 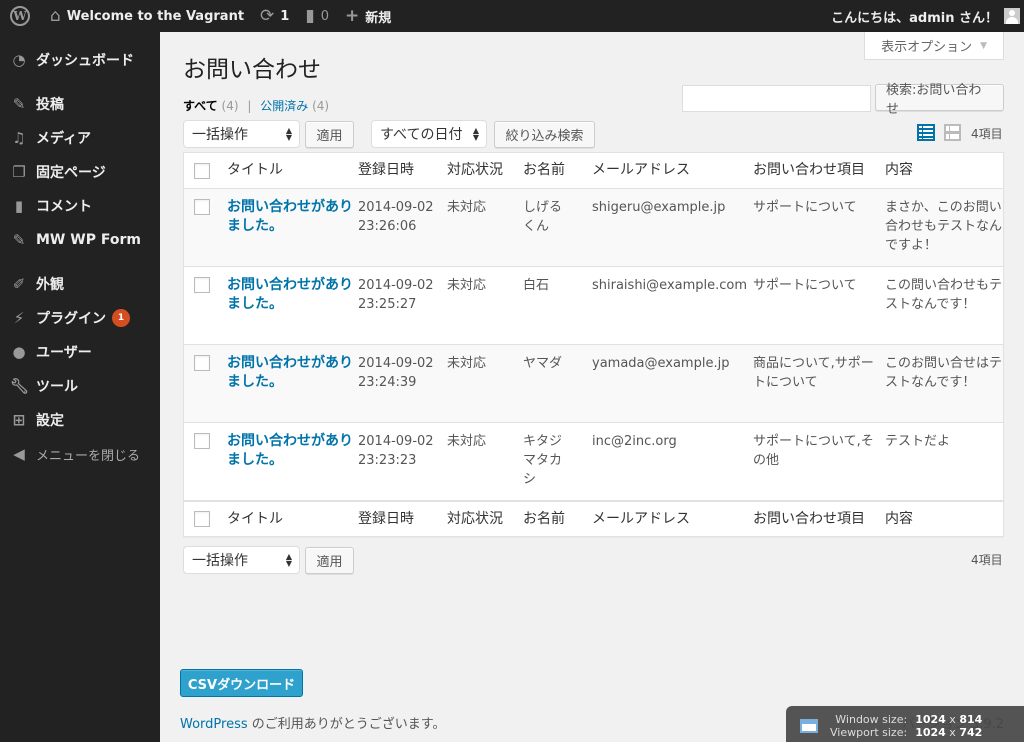 I want to click on row-content: このお問い合せはテストなんです！, so click(x=944, y=373).